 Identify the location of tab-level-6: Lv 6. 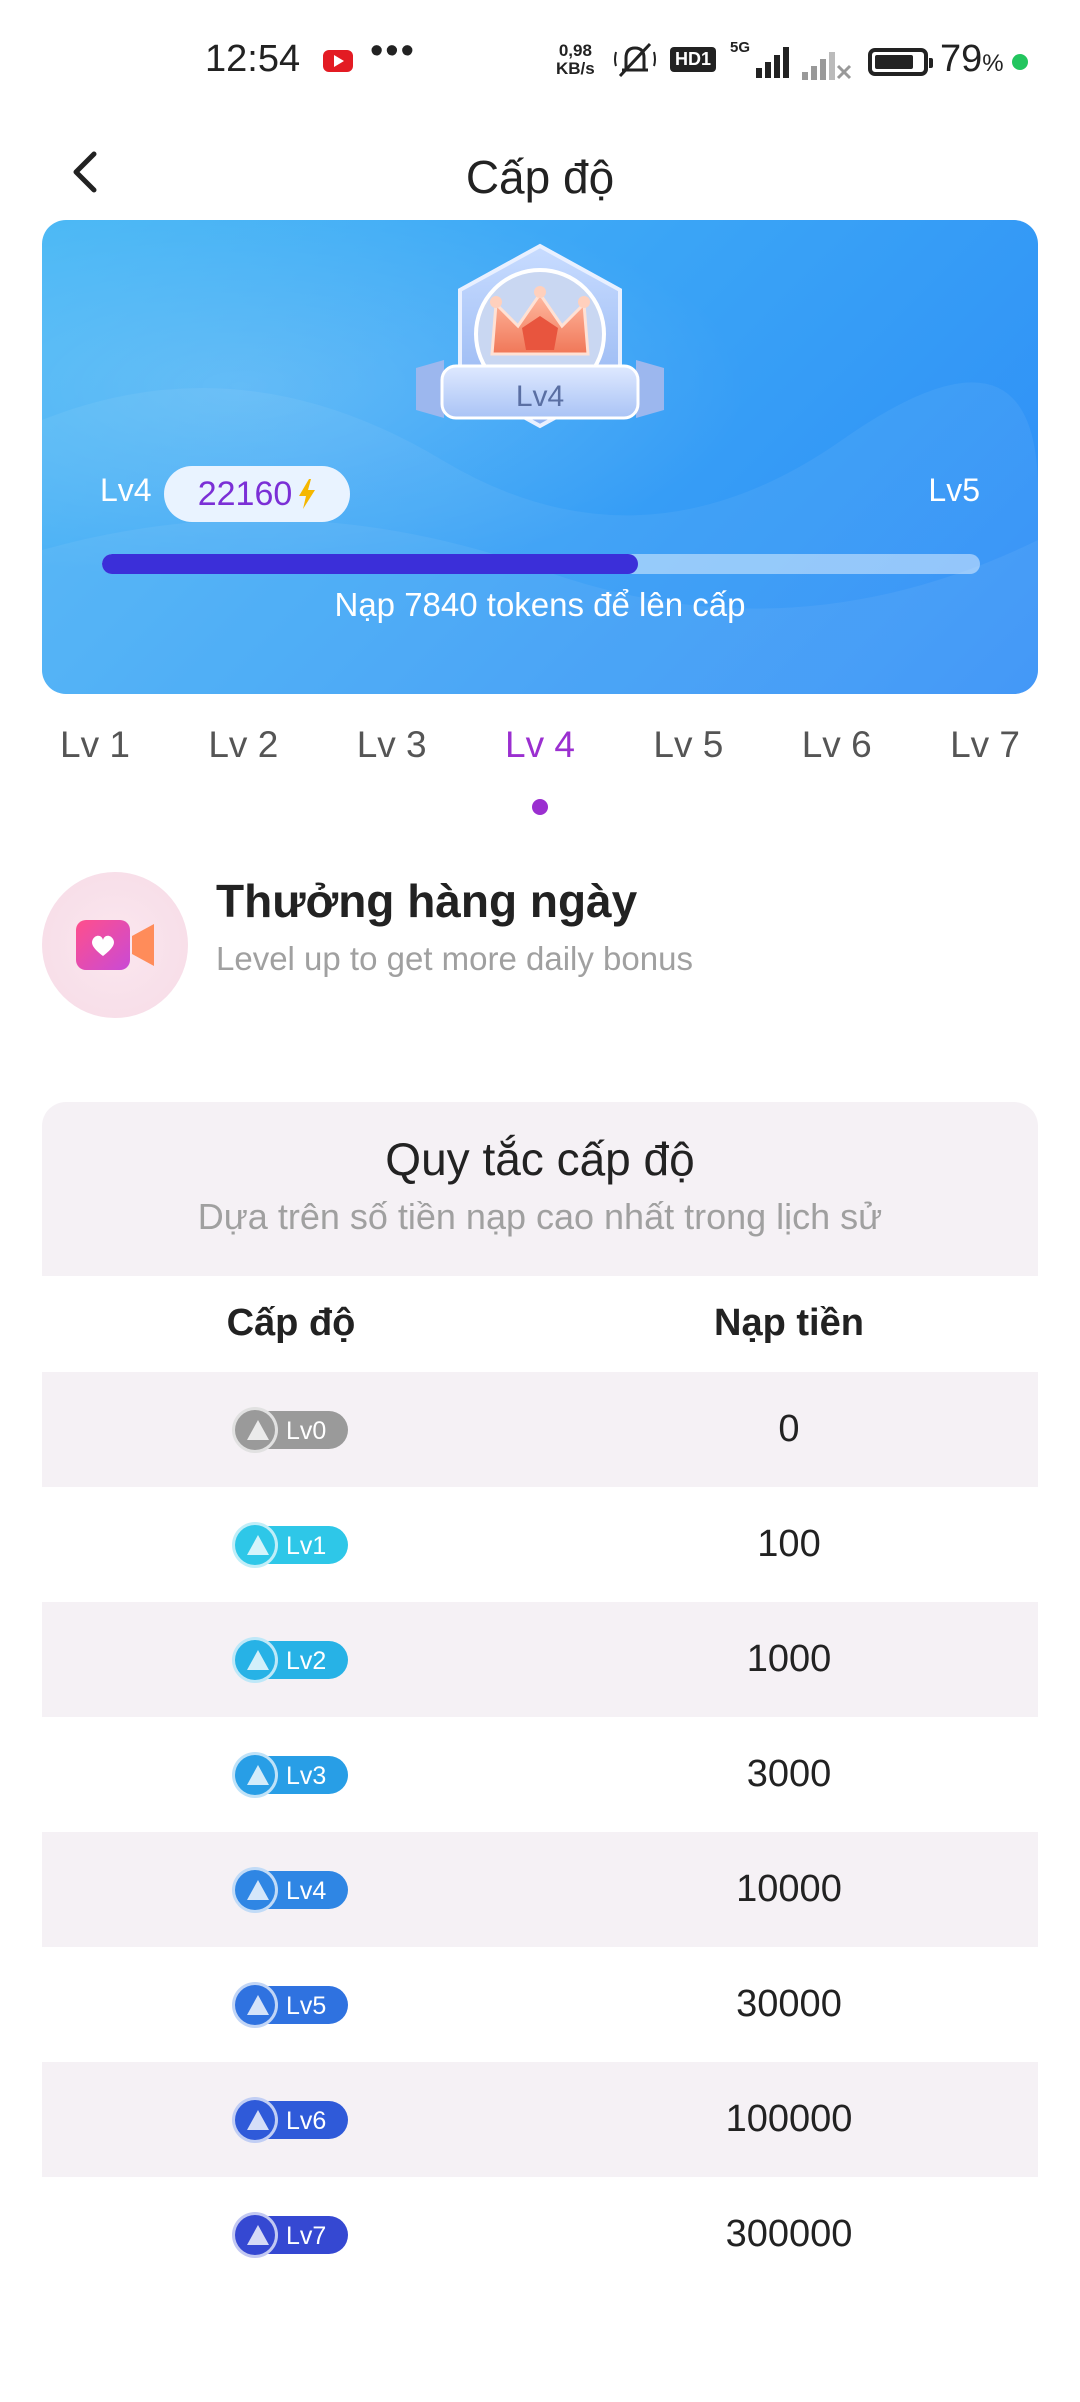
(837, 764).